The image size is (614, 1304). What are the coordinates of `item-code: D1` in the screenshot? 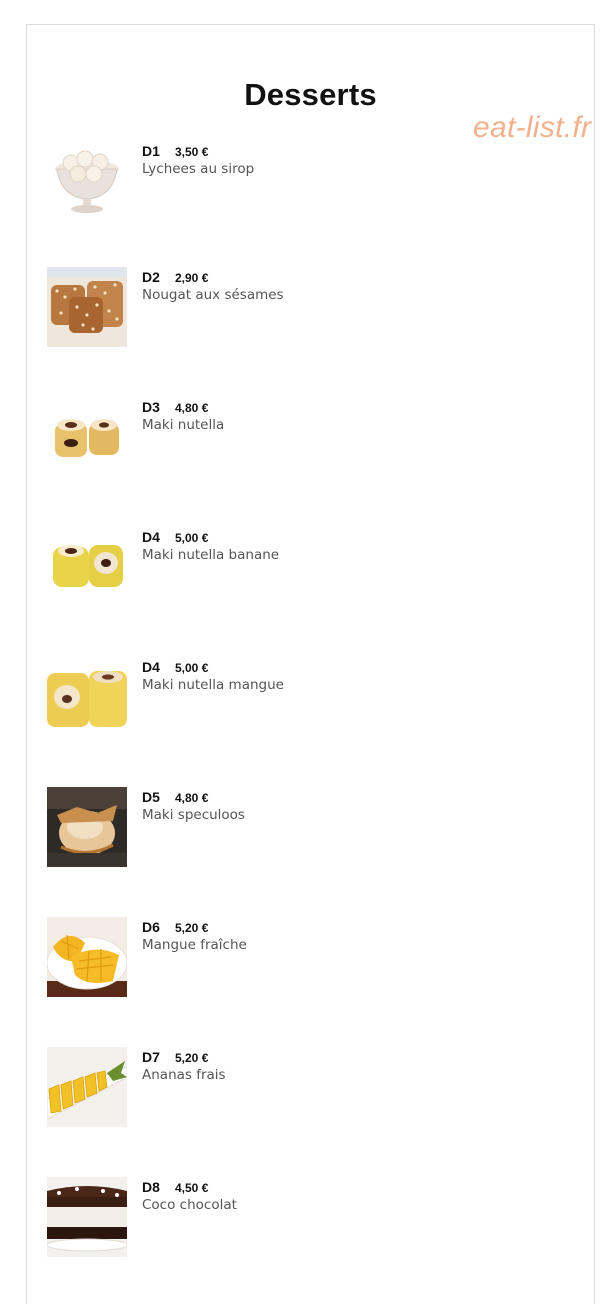 It's located at (151, 151).